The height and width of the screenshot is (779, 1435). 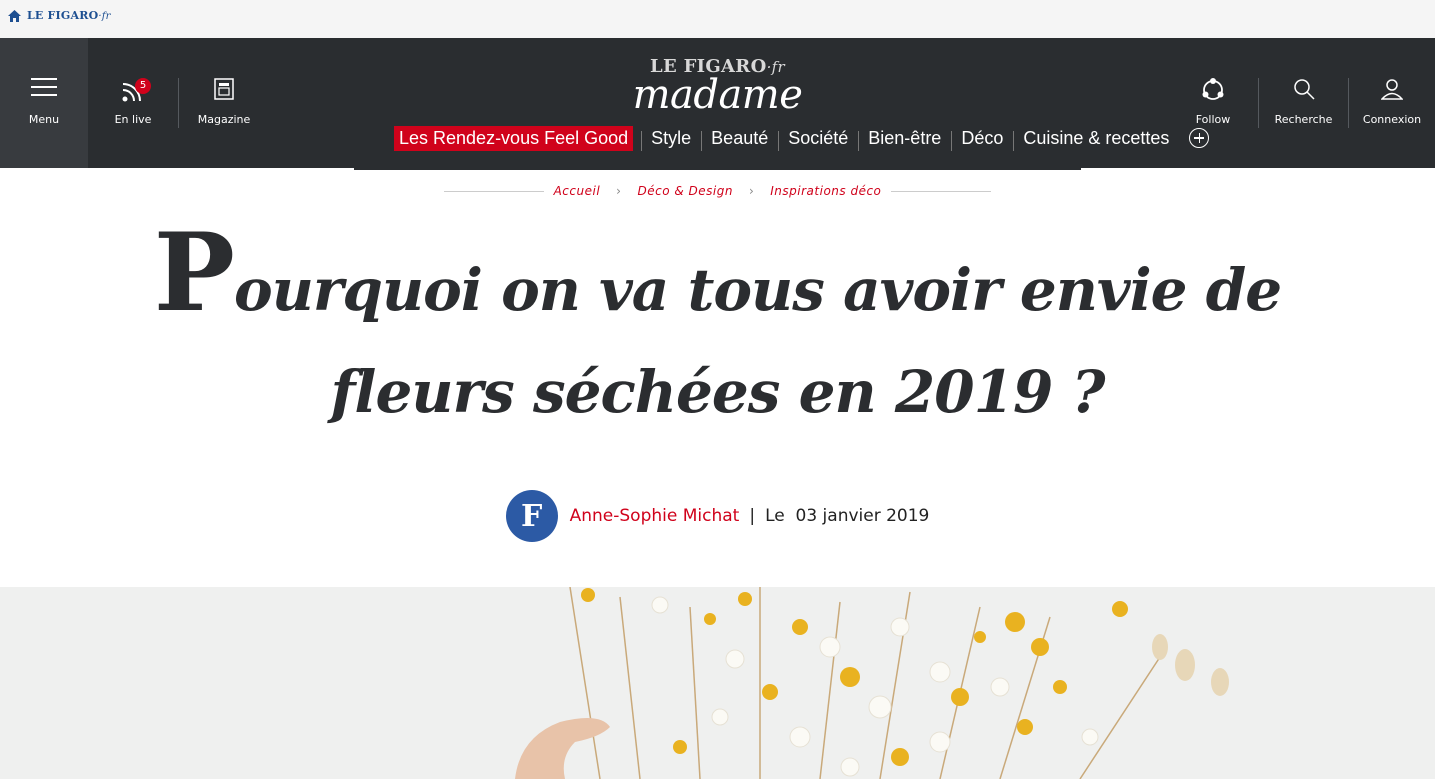 I want to click on search-icon, so click(x=1304, y=89).